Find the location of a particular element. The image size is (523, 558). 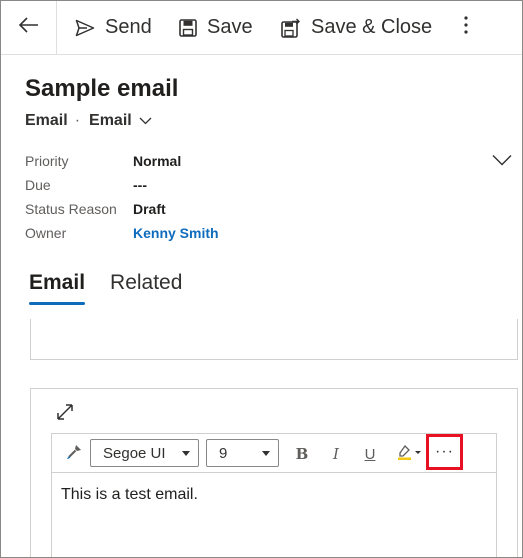

font-family-value: Segoe UI is located at coordinates (134, 453).